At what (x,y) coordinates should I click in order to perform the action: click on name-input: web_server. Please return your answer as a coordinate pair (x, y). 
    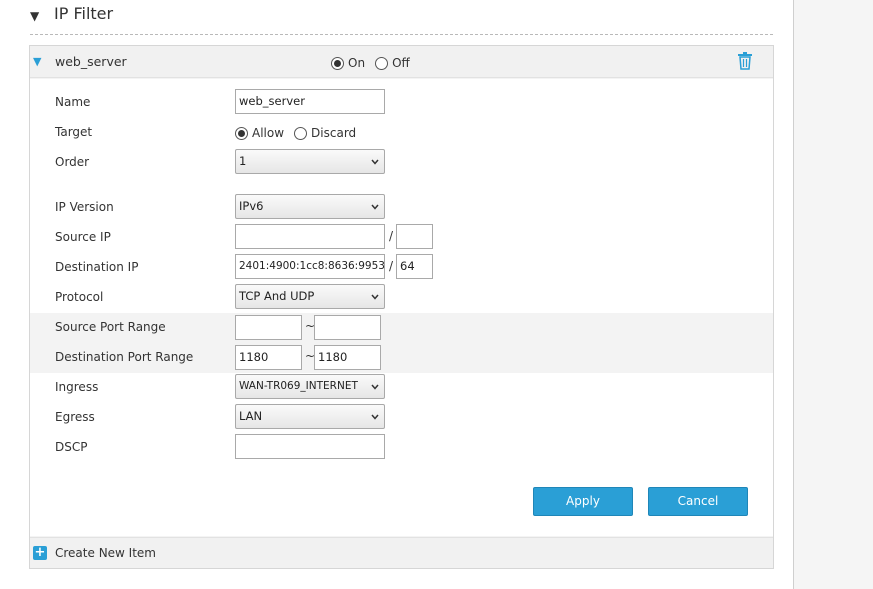
    Looking at the image, I should click on (310, 101).